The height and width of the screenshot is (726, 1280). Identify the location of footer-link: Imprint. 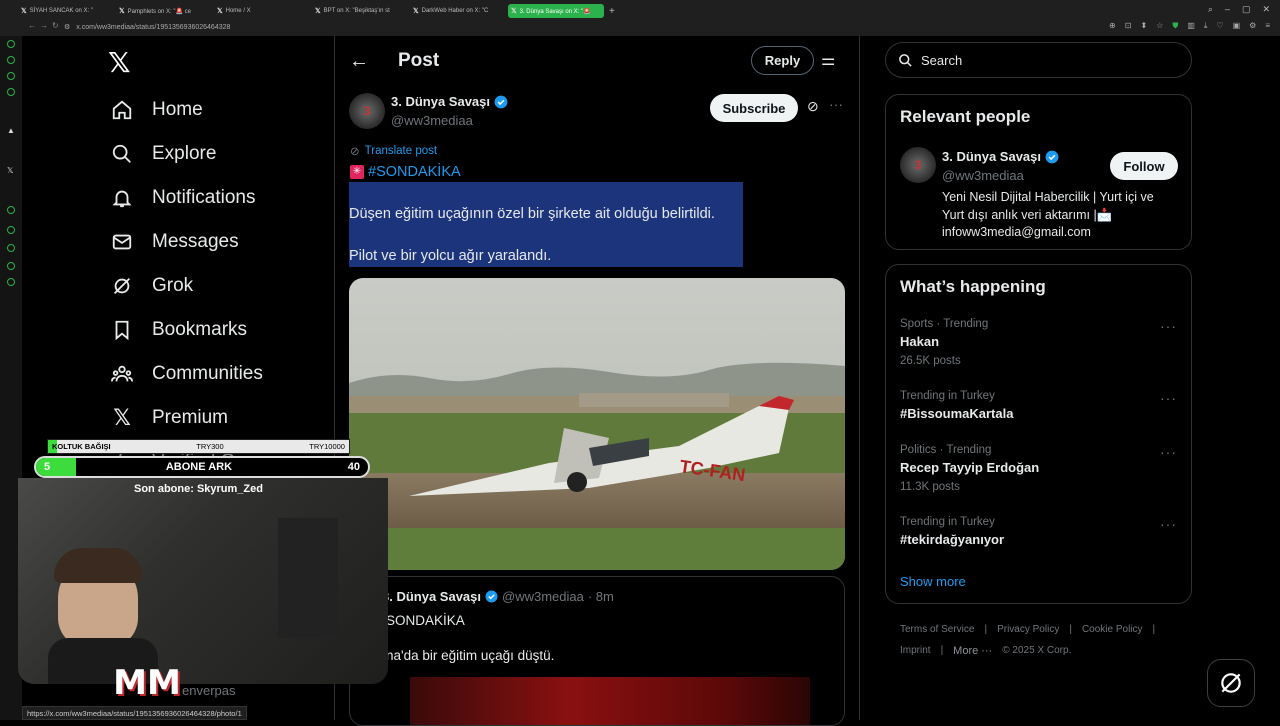
(915, 651).